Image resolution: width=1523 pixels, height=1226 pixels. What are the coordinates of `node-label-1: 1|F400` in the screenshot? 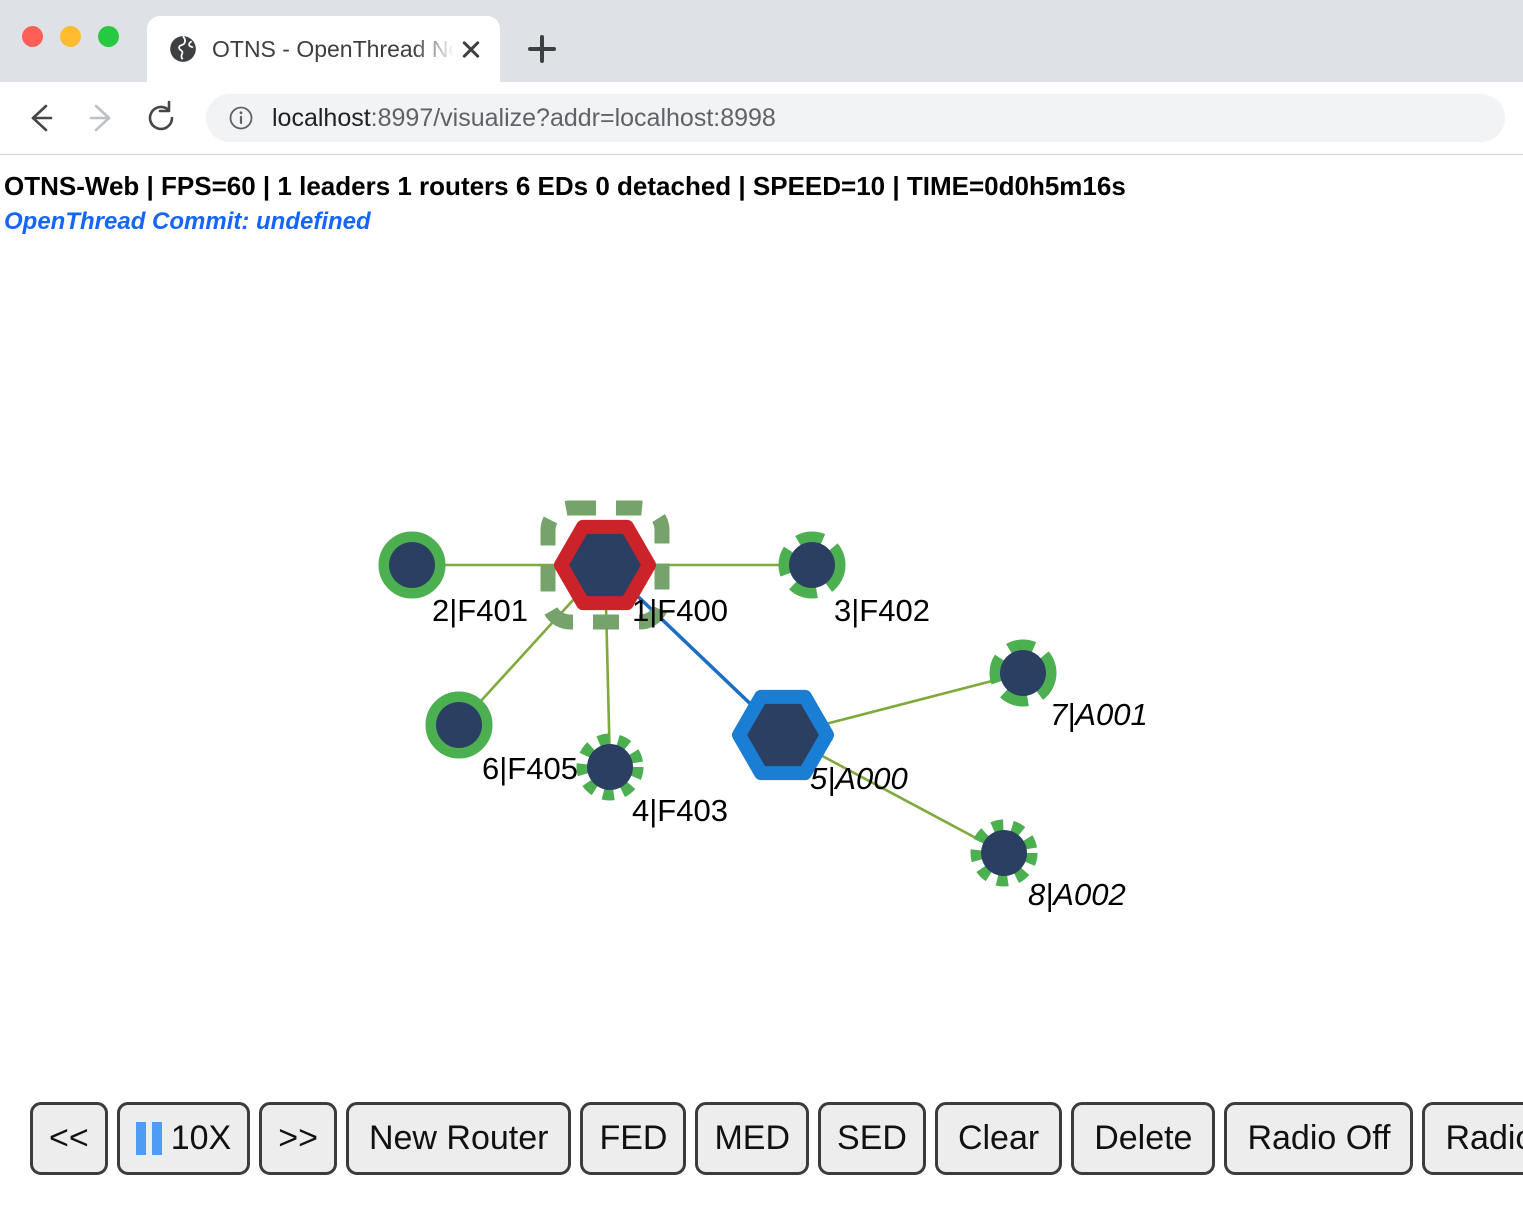 It's located at (680, 610).